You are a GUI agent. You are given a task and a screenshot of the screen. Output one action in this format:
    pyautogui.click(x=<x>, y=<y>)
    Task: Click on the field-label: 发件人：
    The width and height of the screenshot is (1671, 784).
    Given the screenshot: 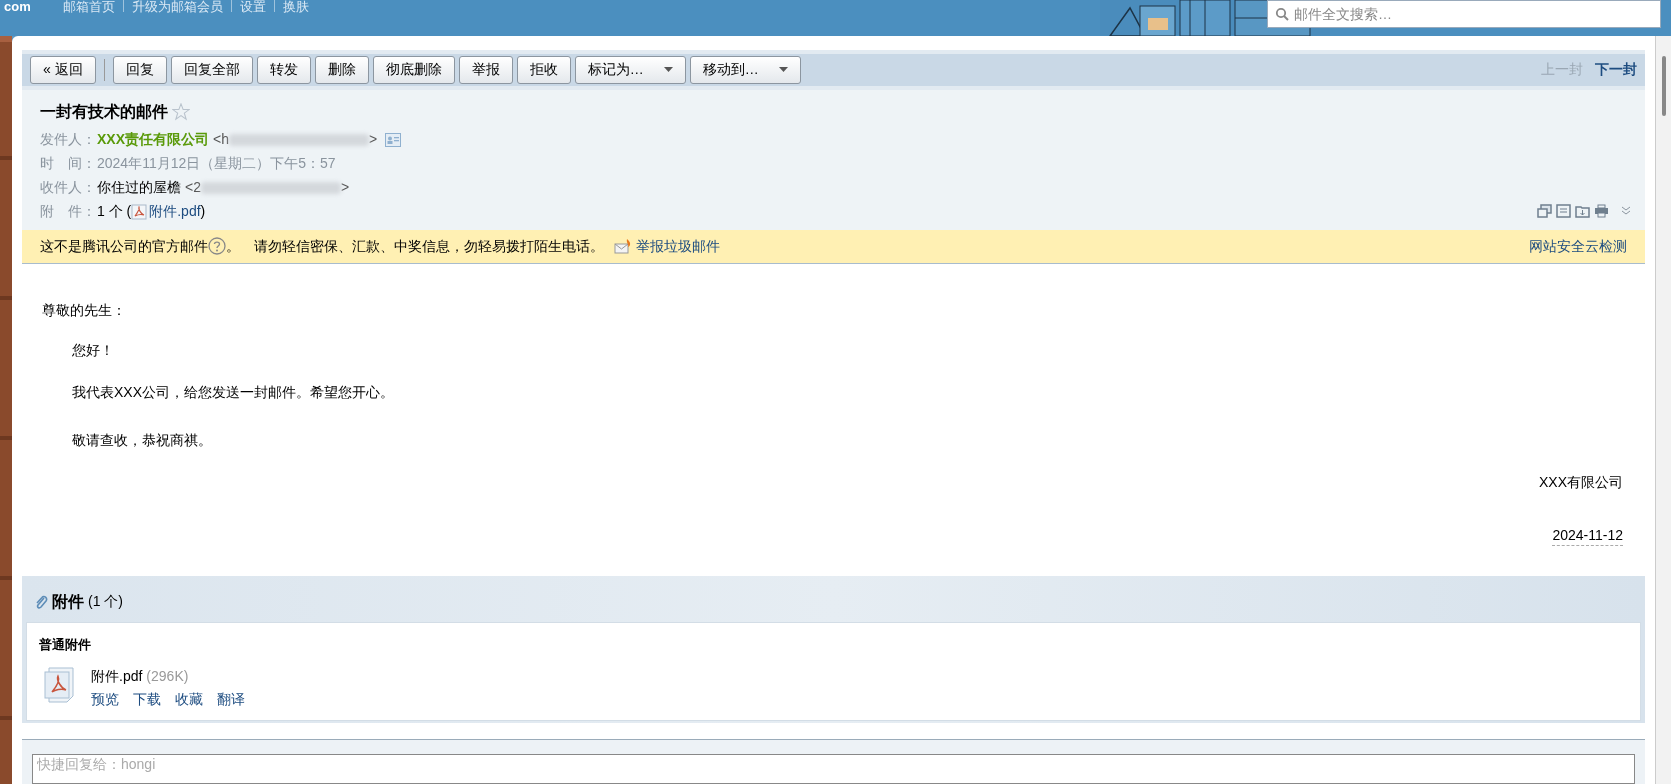 What is the action you would take?
    pyautogui.click(x=68, y=140)
    